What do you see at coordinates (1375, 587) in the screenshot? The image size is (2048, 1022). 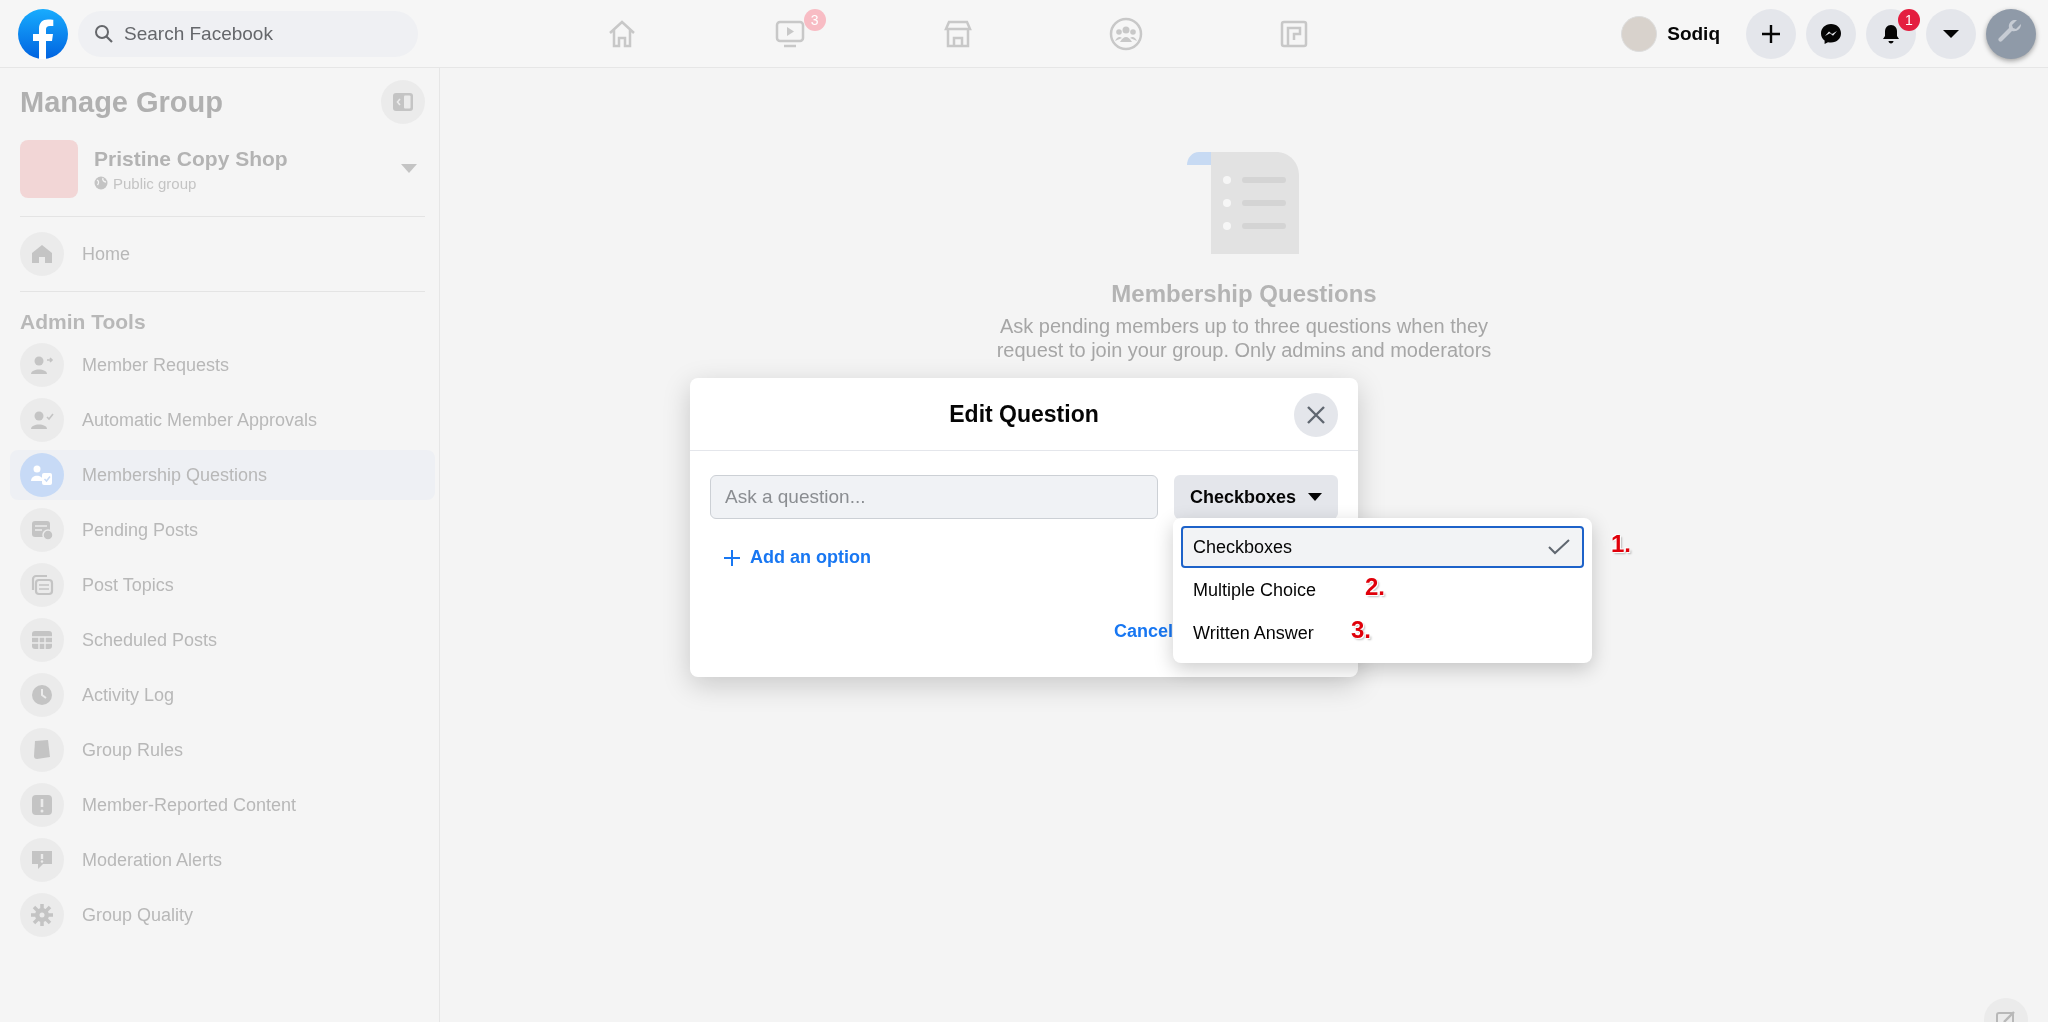 I see `step-number: 2.` at bounding box center [1375, 587].